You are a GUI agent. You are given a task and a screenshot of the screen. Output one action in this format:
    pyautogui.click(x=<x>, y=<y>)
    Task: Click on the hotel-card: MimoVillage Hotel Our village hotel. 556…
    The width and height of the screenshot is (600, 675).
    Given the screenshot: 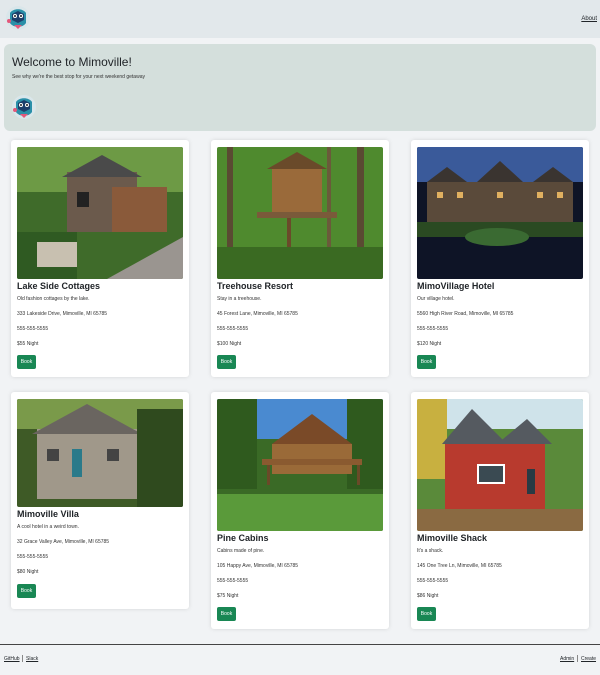 What is the action you would take?
    pyautogui.click(x=500, y=258)
    